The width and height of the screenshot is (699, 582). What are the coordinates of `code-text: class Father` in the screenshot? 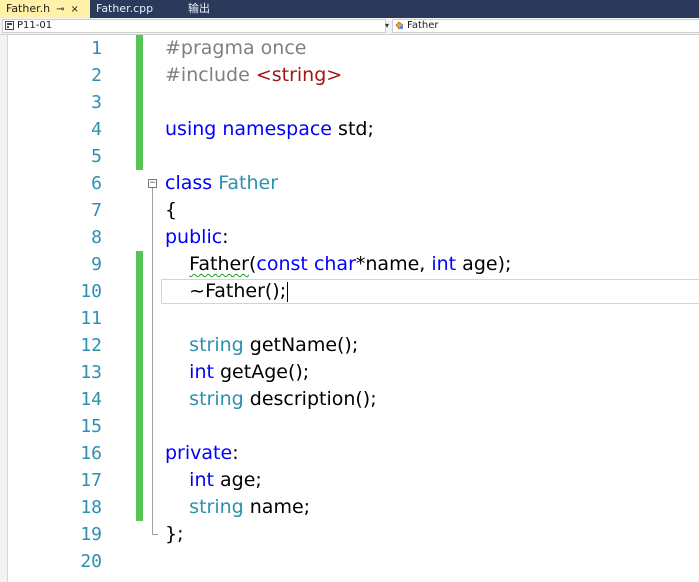 It's located at (221, 183).